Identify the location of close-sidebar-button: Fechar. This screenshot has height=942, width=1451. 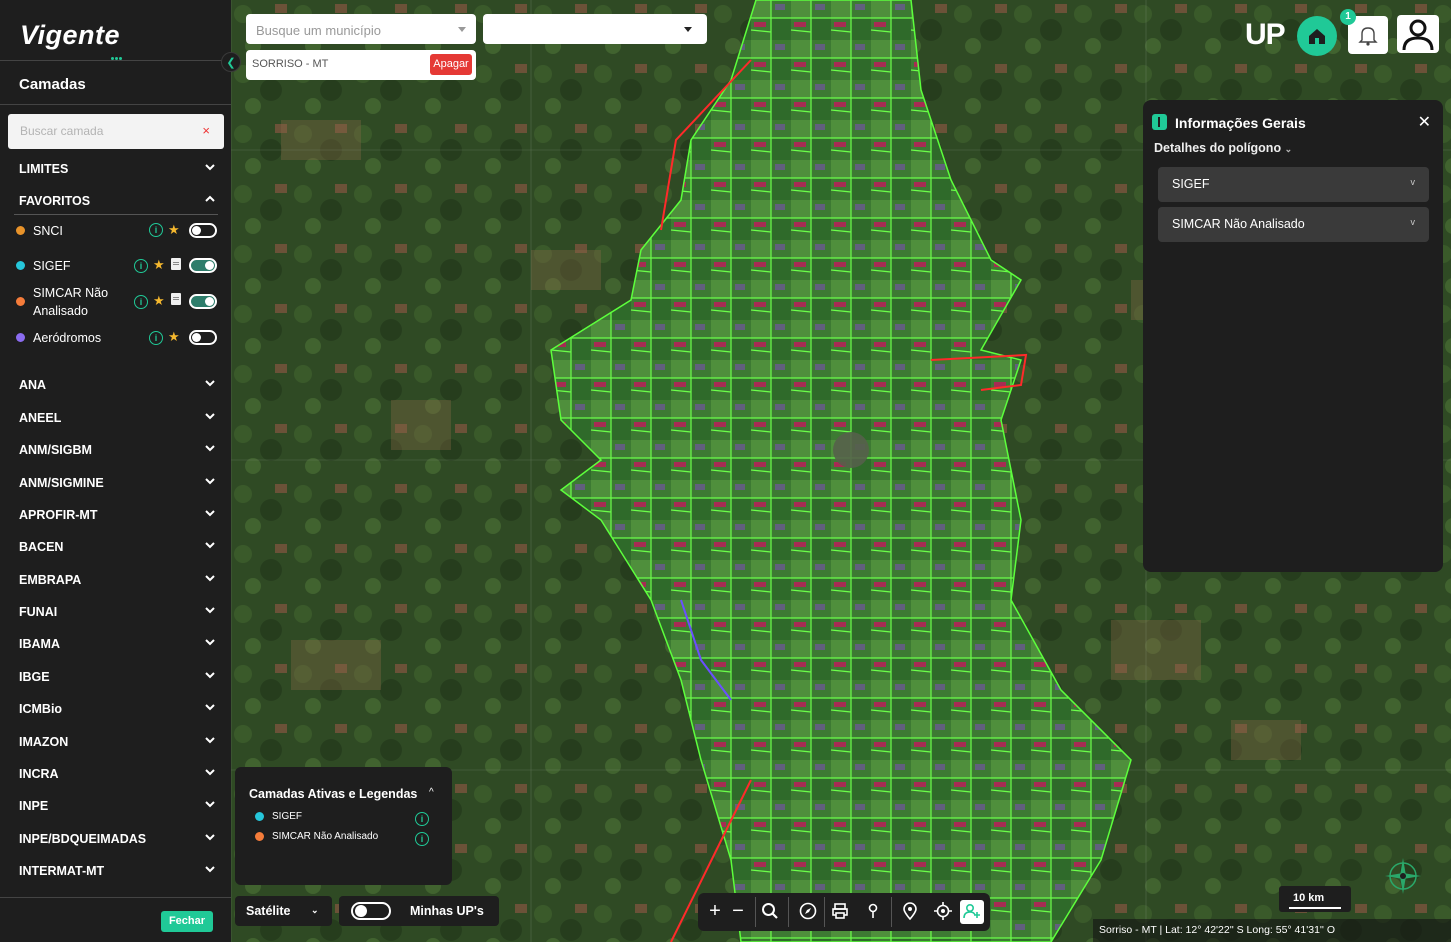
(187, 921).